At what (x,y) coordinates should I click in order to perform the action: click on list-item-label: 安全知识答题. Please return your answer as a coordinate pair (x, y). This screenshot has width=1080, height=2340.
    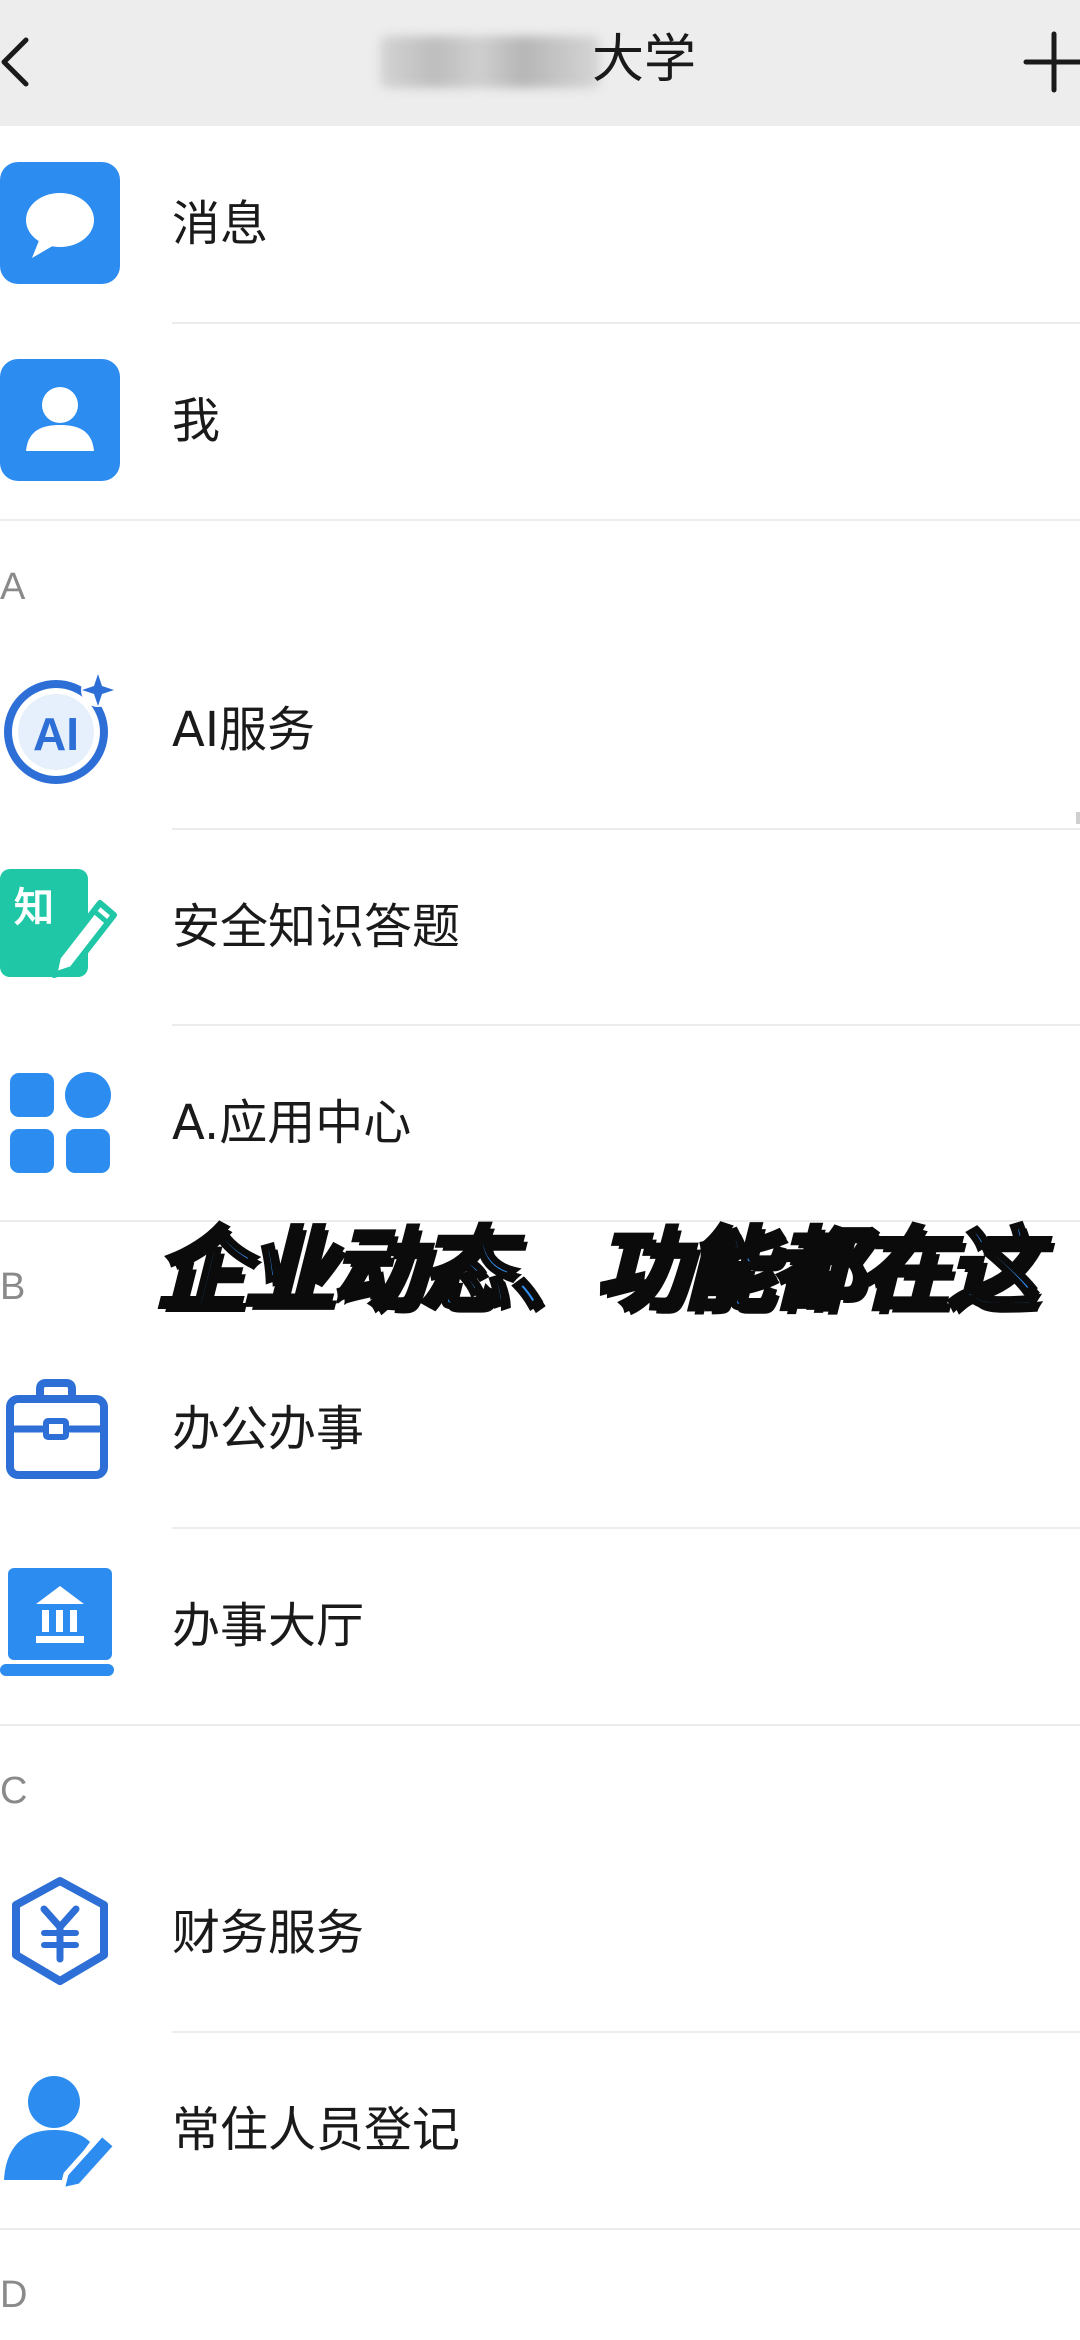
    Looking at the image, I should click on (316, 927).